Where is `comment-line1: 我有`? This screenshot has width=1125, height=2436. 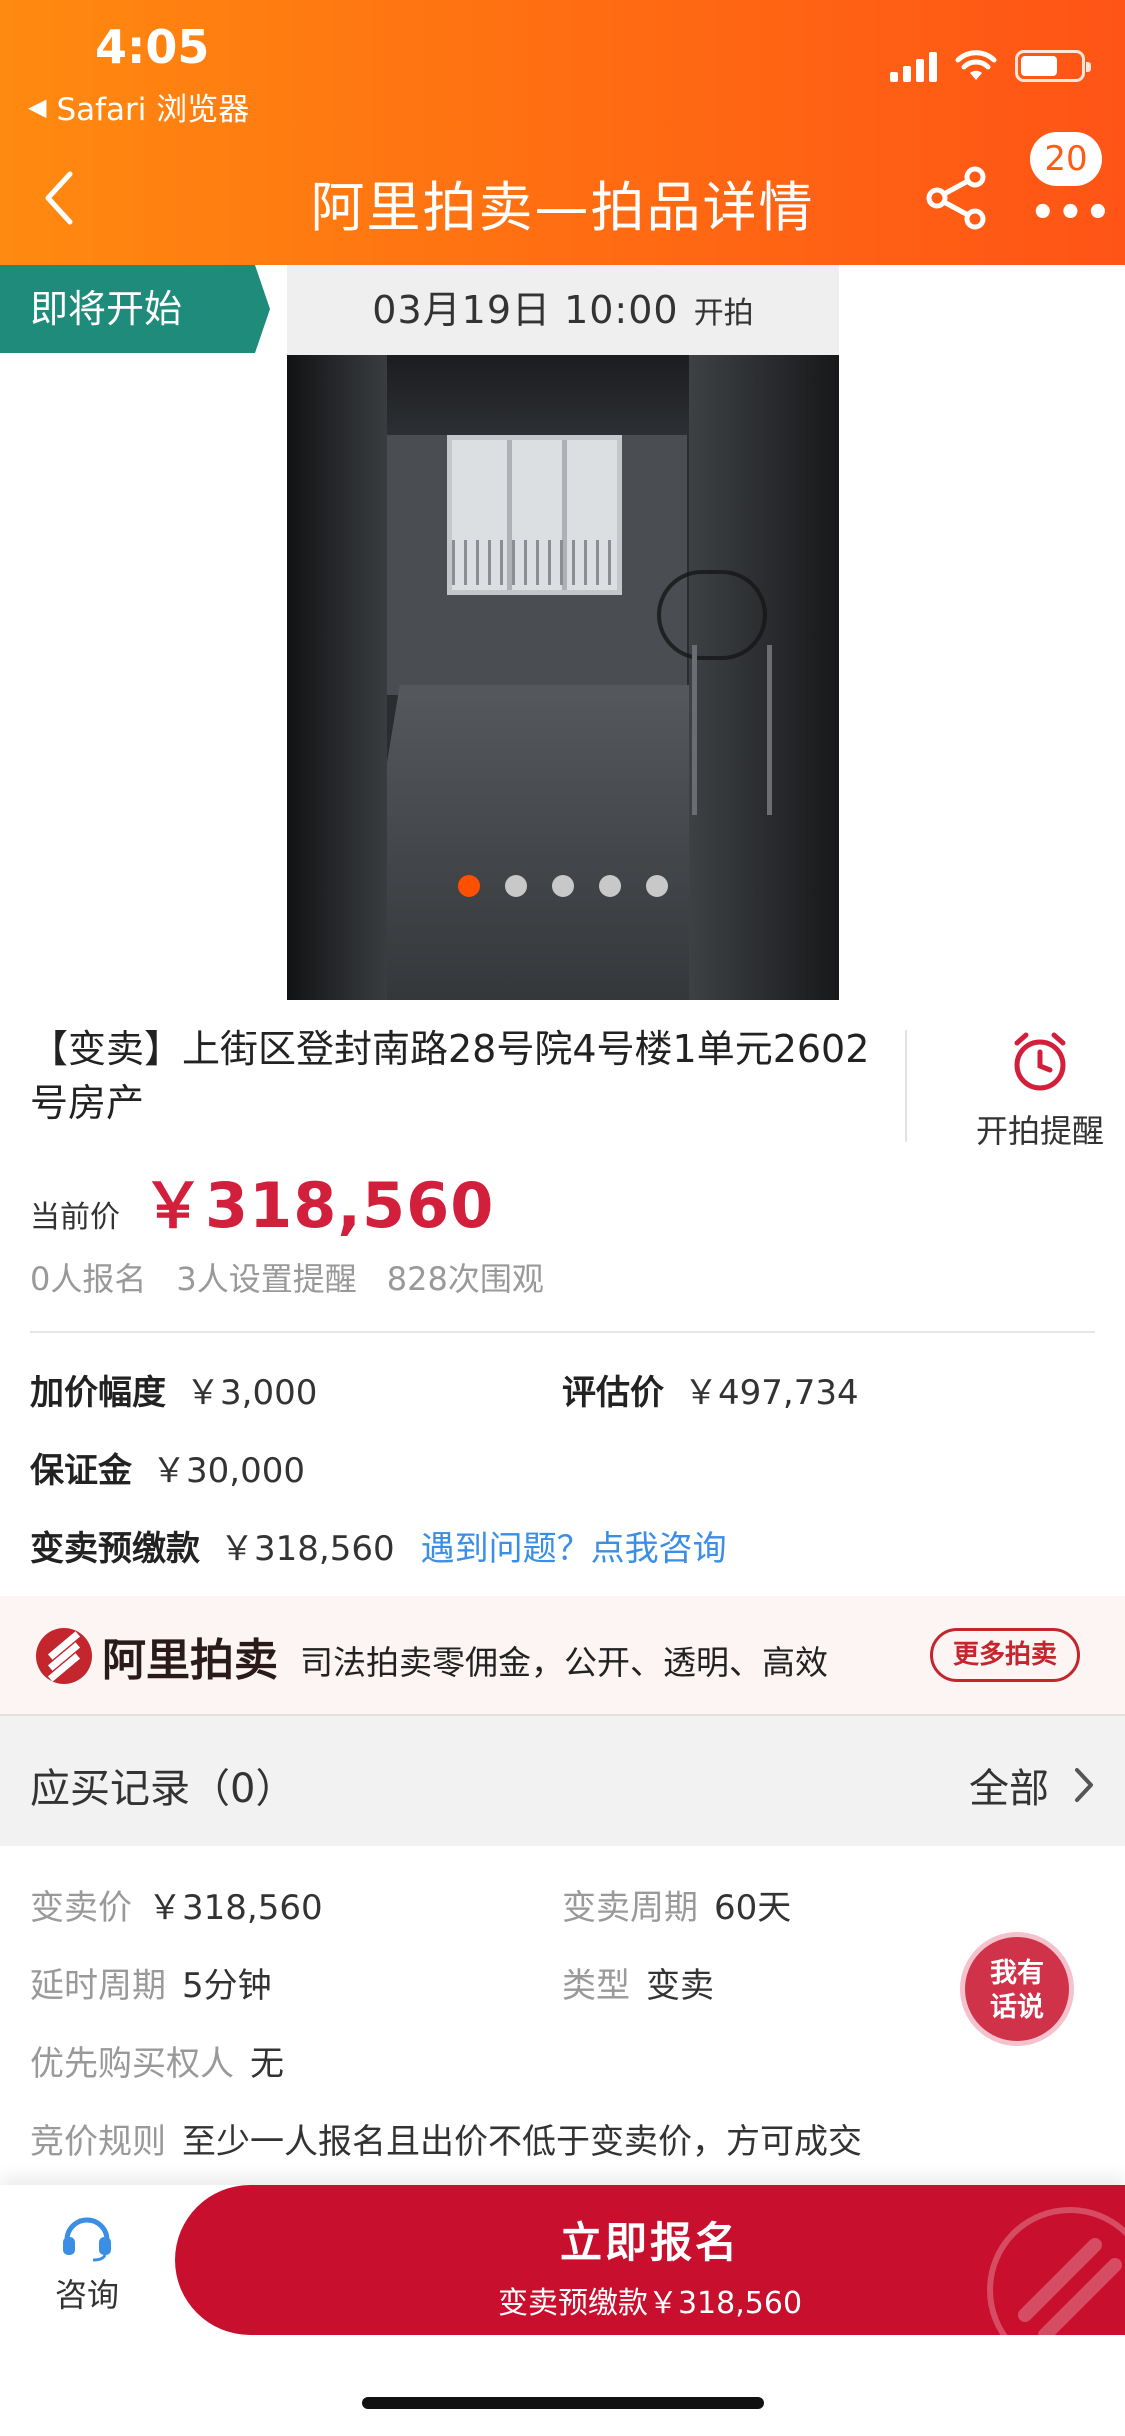
comment-line1: 我有 is located at coordinates (1017, 1973).